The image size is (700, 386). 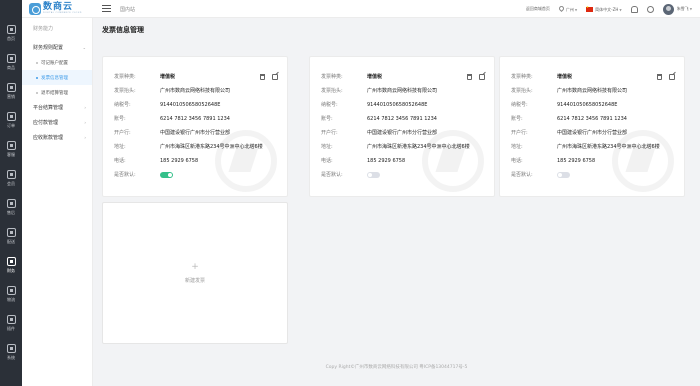 I want to click on rail-item-label: 订单, so click(x=11, y=125).